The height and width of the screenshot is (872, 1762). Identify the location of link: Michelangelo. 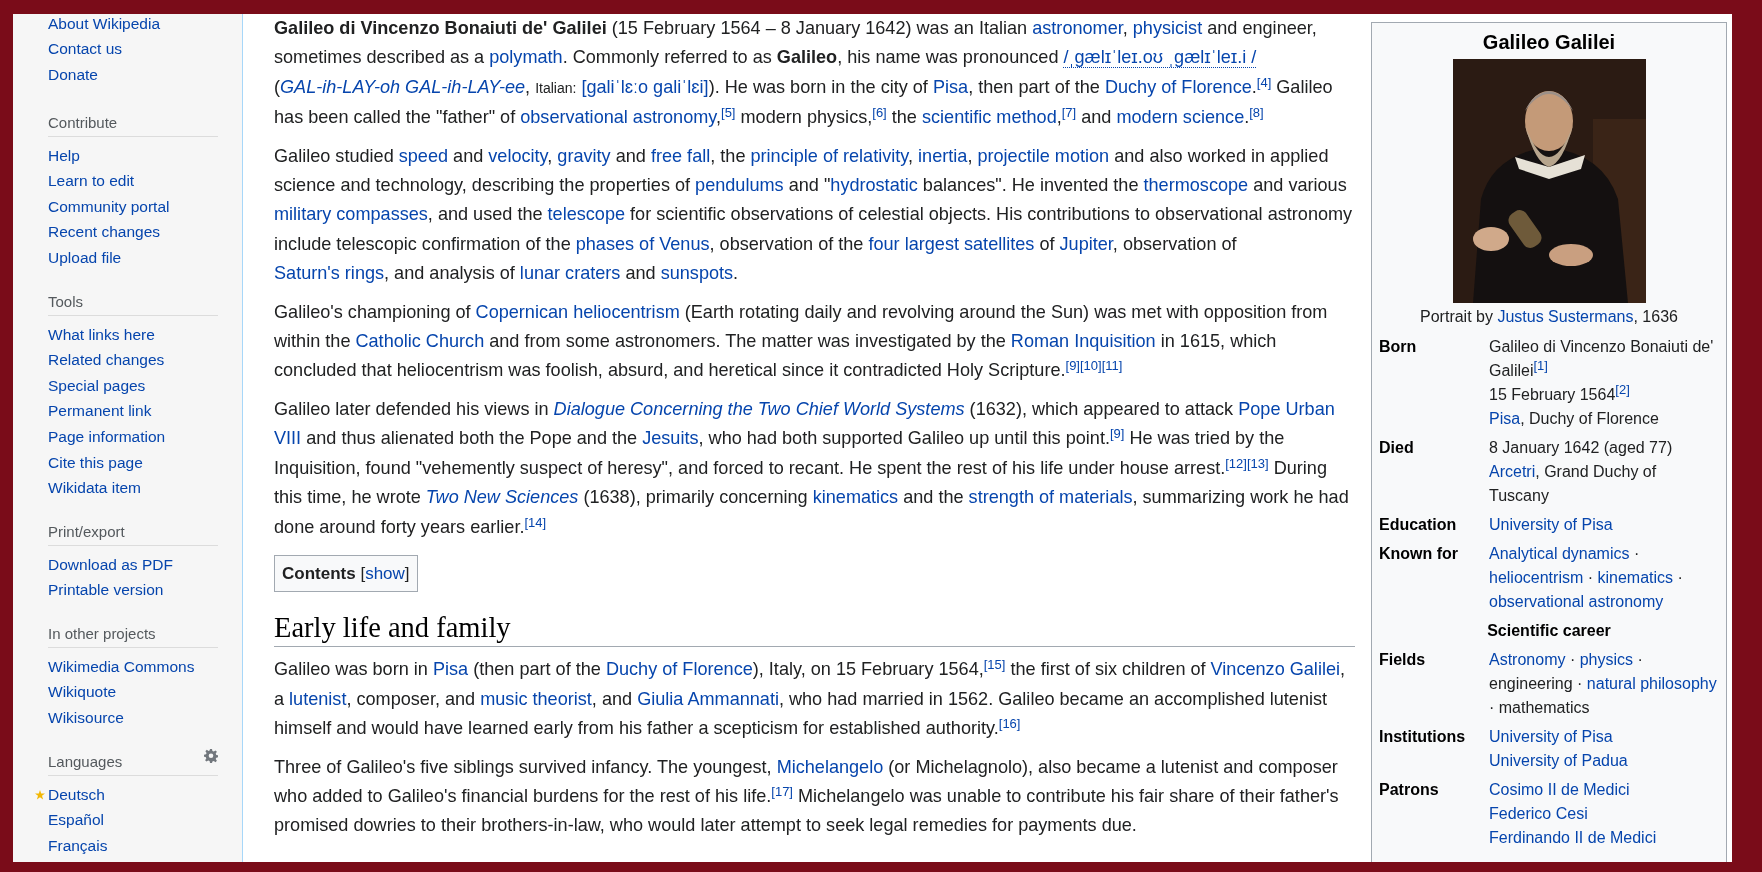
(830, 766).